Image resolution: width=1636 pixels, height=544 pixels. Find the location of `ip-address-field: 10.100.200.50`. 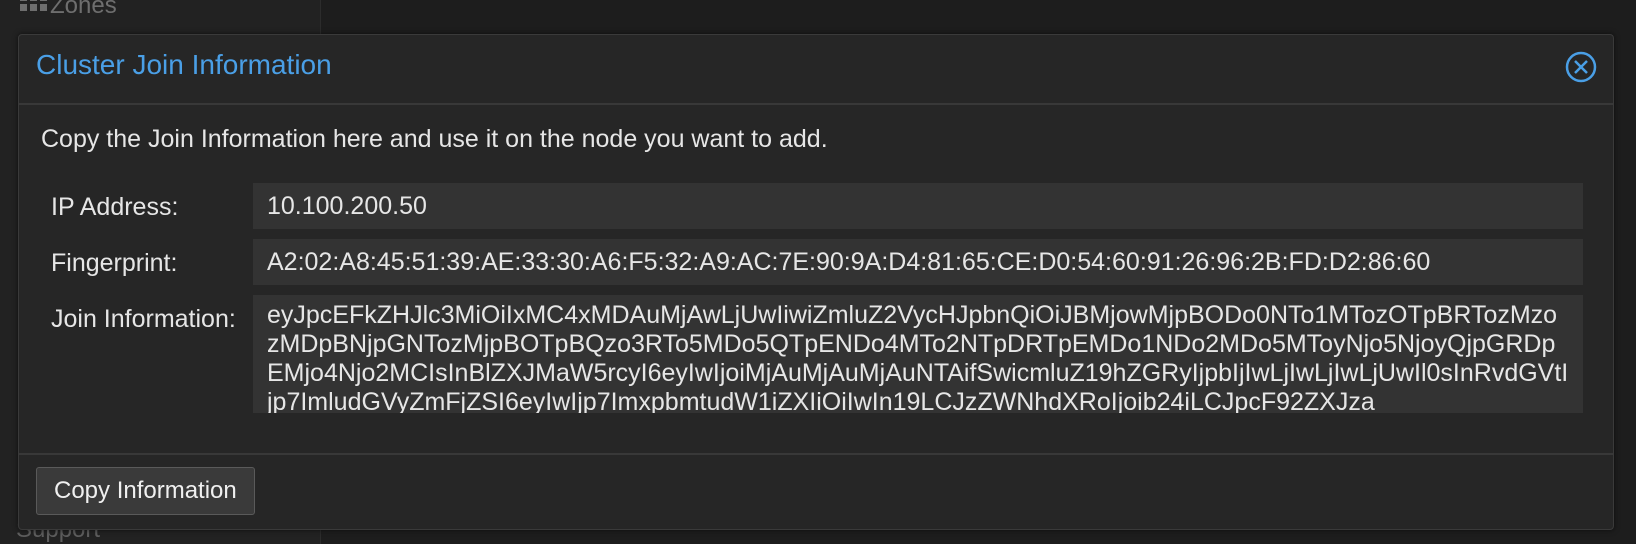

ip-address-field: 10.100.200.50 is located at coordinates (918, 206).